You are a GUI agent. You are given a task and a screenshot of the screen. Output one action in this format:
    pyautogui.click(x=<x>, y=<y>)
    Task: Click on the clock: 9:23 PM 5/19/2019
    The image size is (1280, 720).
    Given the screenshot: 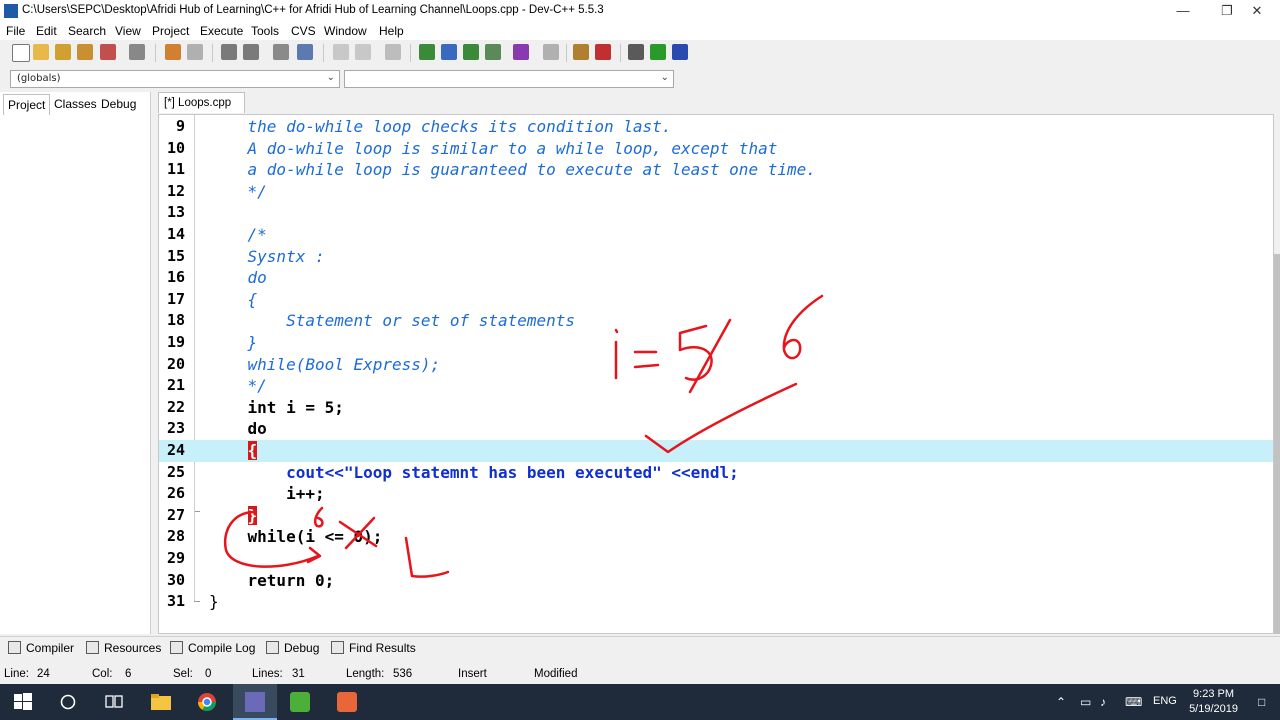 What is the action you would take?
    pyautogui.click(x=1213, y=702)
    